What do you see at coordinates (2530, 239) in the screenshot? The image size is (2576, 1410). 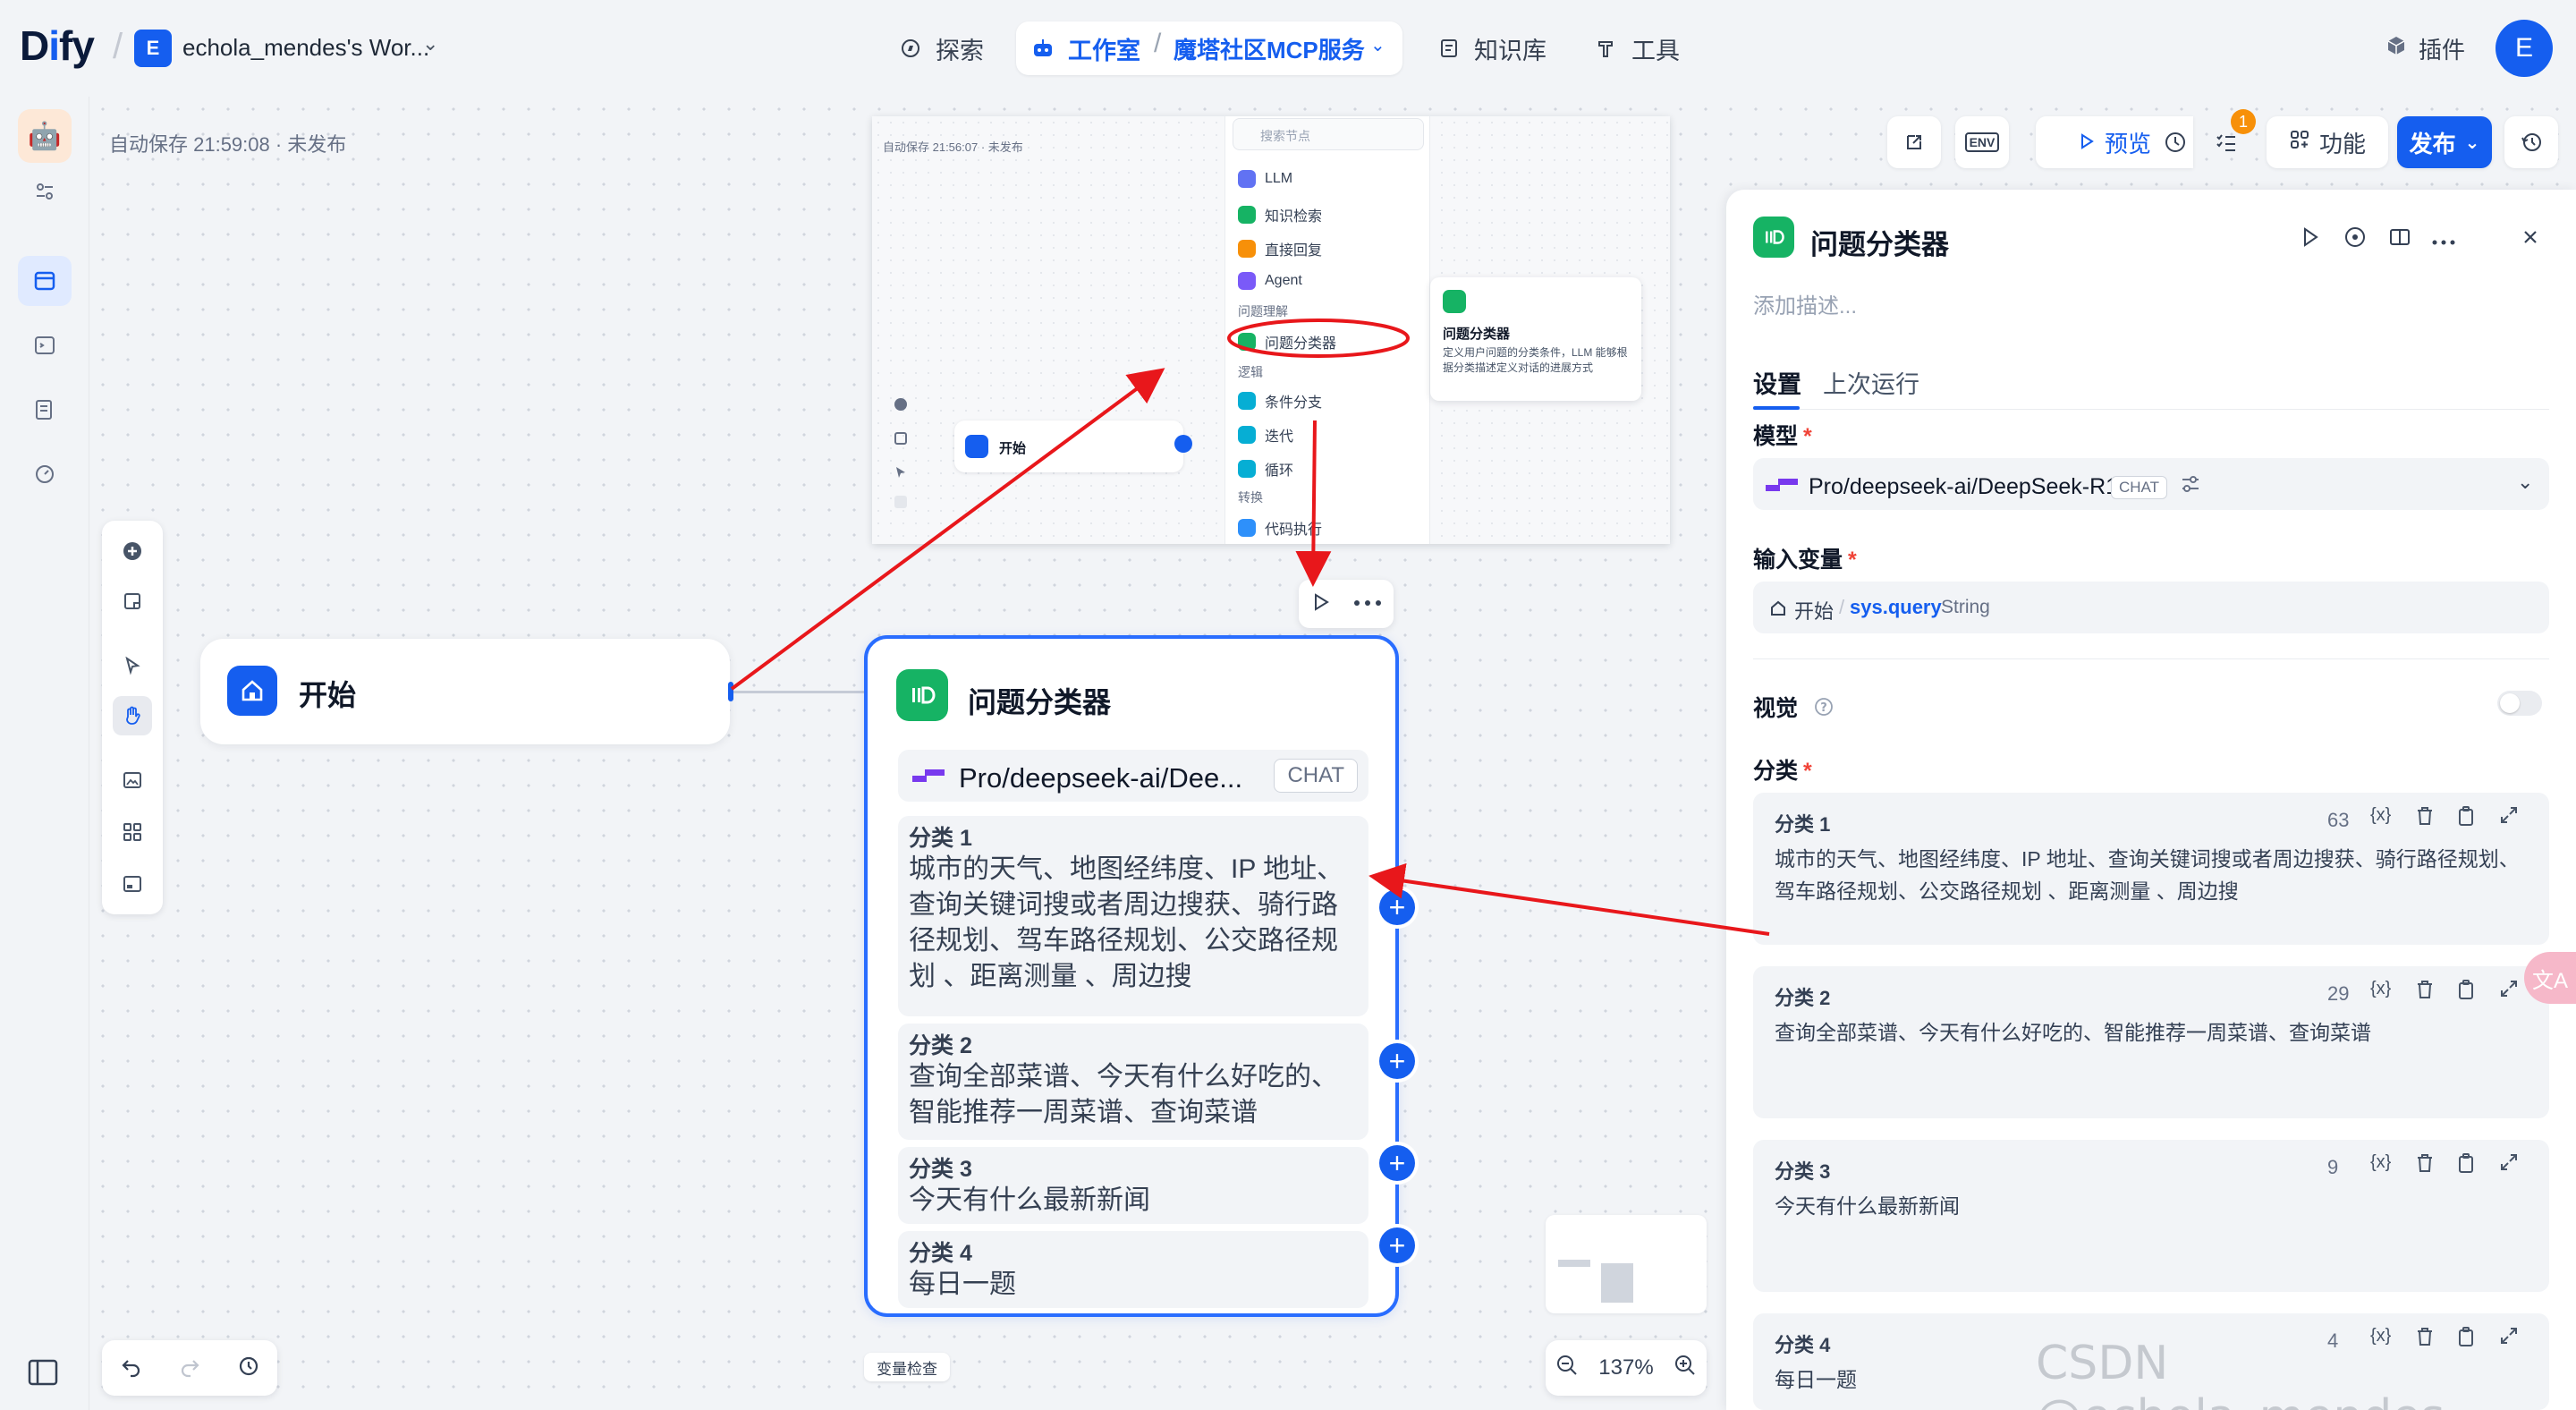 I see `close-icon` at bounding box center [2530, 239].